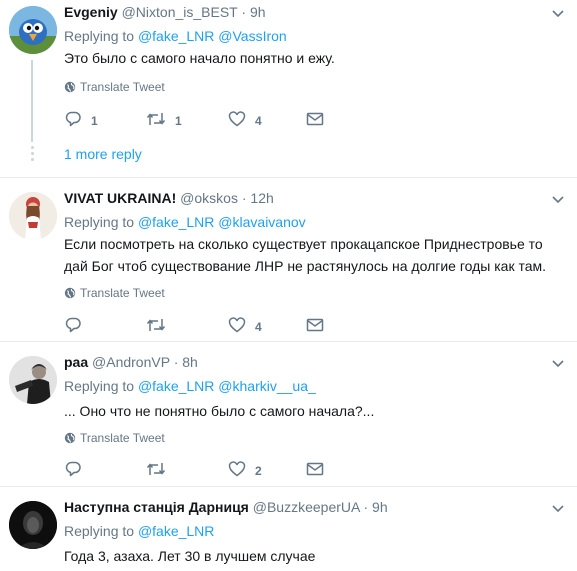  Describe the element at coordinates (91, 12) in the screenshot. I see `display-name: Evgeniy` at that location.